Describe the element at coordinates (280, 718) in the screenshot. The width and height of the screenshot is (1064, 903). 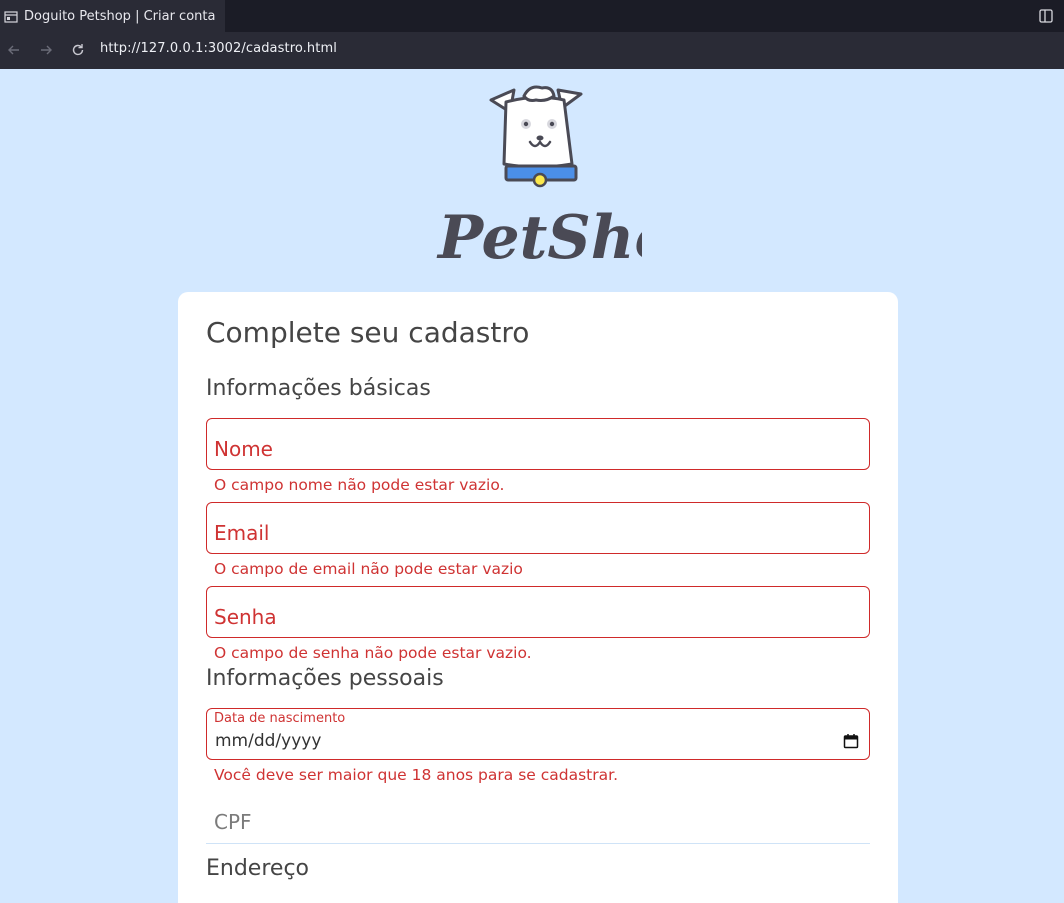
I see `birthdate-label: Data de nascimento` at that location.